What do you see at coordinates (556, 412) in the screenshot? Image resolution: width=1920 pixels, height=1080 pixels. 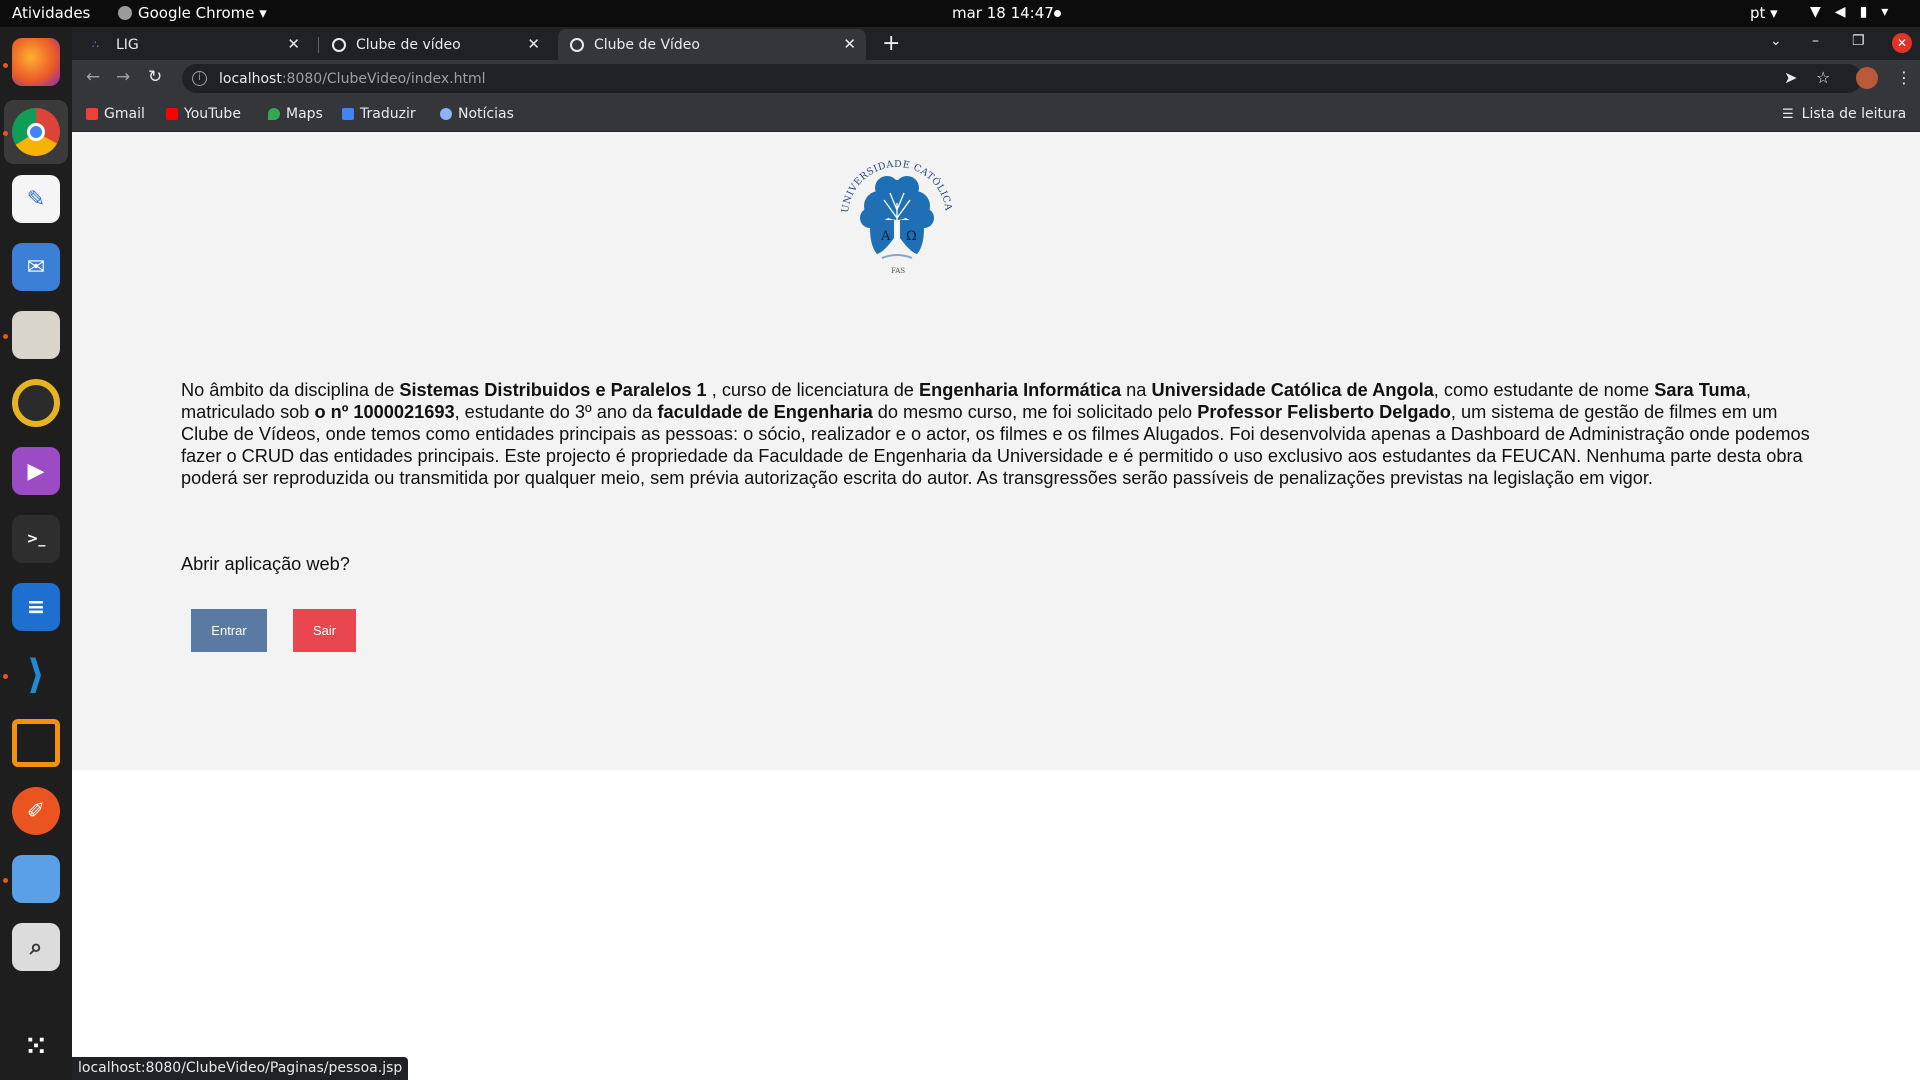 I see `about-text: , estudante do 3º ano da` at bounding box center [556, 412].